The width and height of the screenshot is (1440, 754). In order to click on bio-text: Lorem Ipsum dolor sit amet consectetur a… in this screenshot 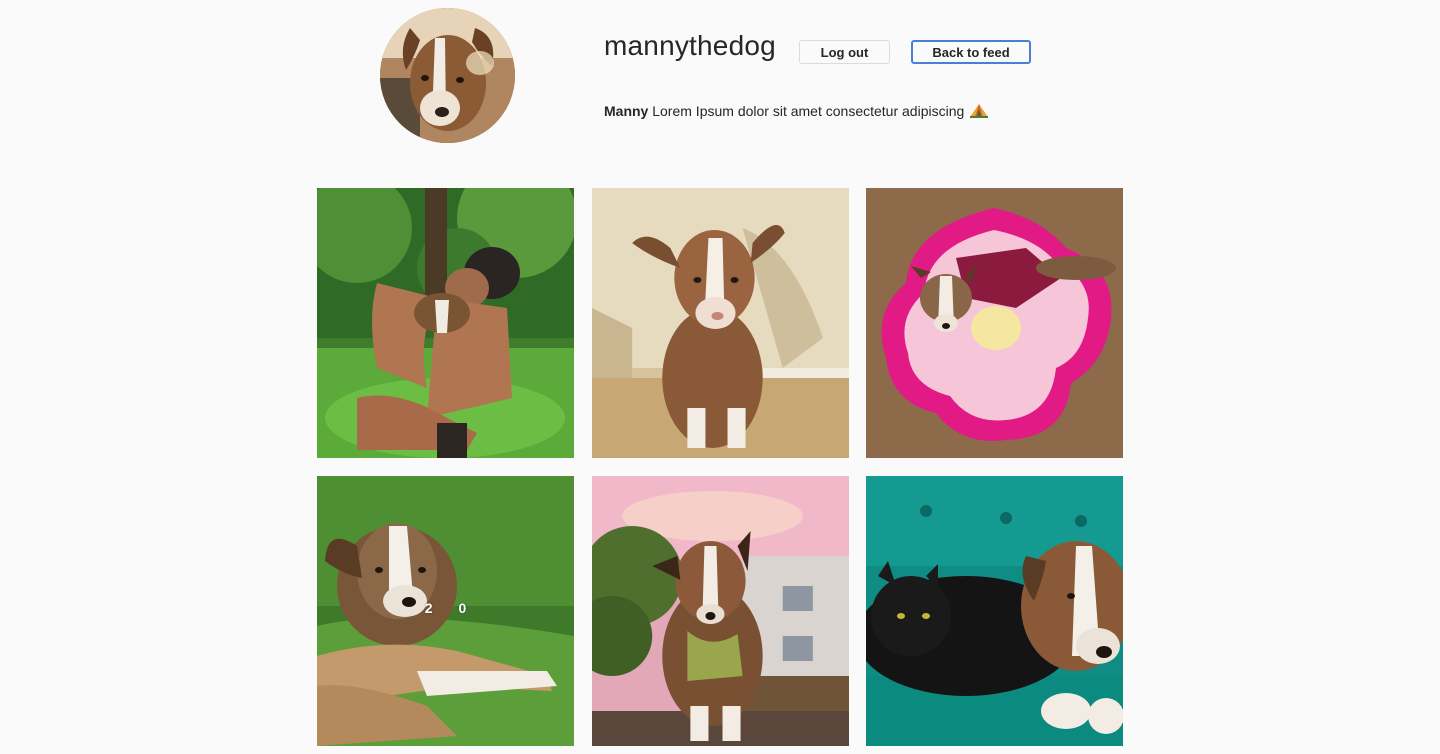, I will do `click(806, 111)`.